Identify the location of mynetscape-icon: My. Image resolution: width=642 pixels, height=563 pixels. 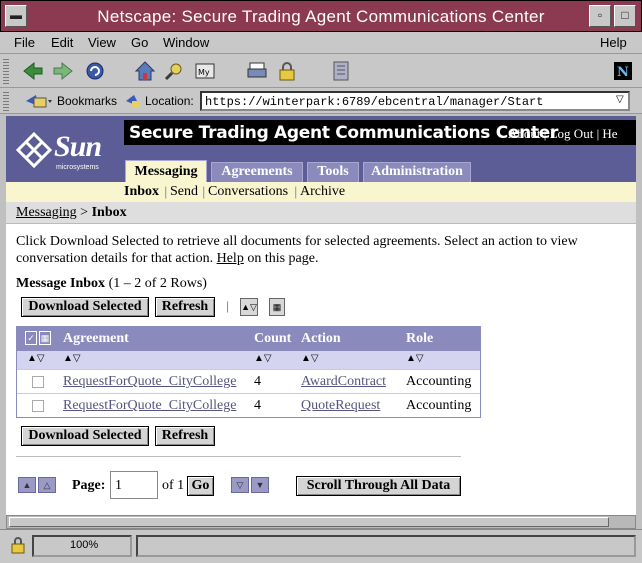
(205, 71).